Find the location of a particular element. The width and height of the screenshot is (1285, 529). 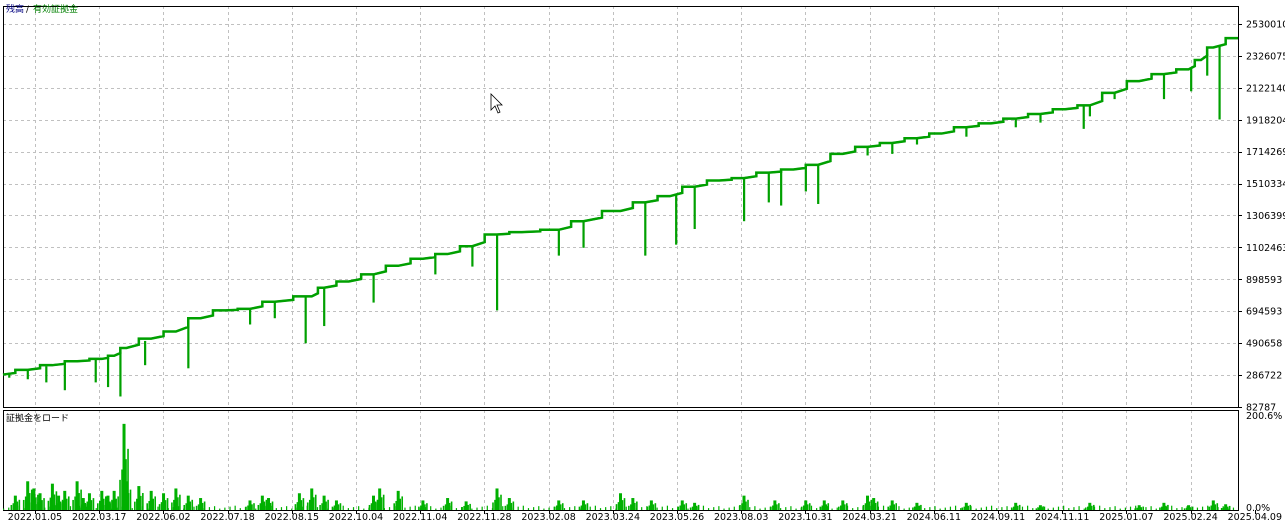

x-tick-label: 2022.10.04 is located at coordinates (356, 517).